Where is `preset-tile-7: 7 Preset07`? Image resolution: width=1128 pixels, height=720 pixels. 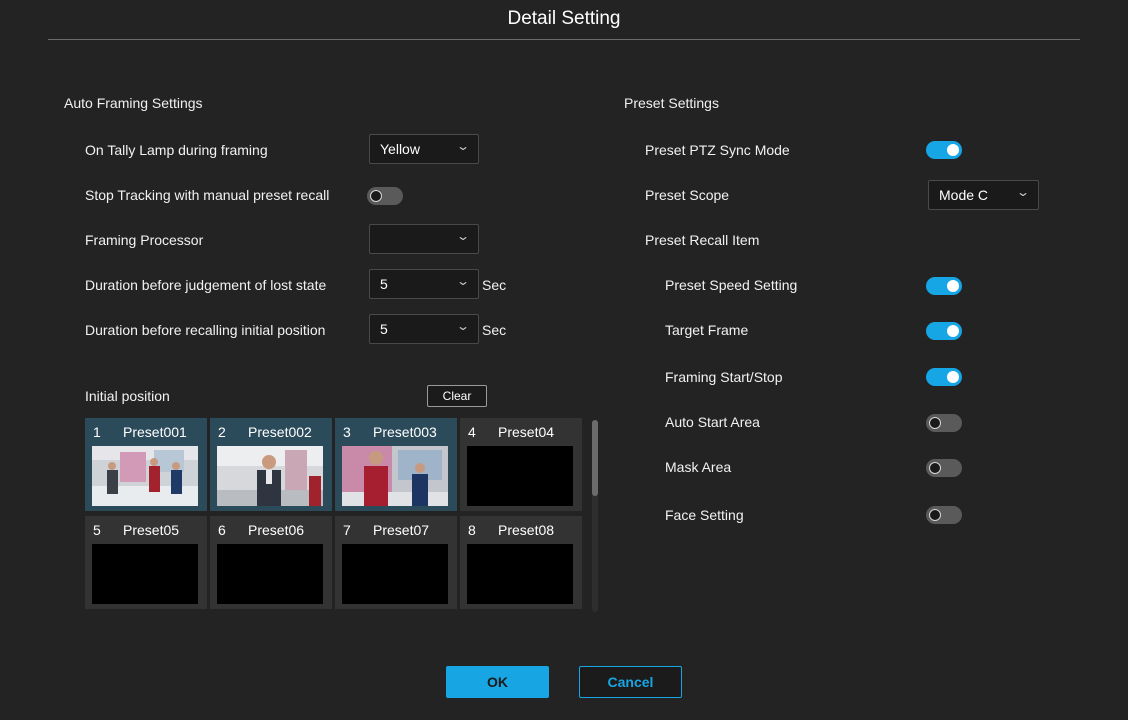
preset-tile-7: 7 Preset07 is located at coordinates (396, 562).